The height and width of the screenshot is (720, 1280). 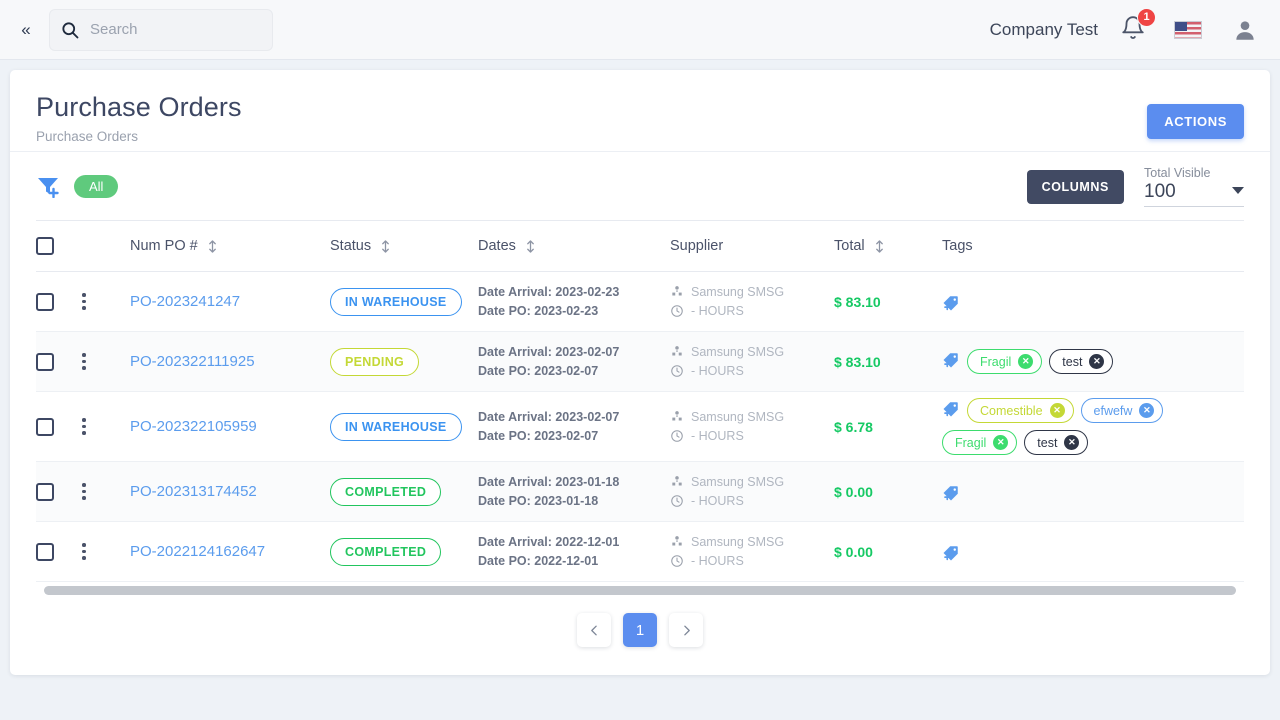 What do you see at coordinates (888, 301) in the screenshot?
I see `row-total-cell: $ 83.10` at bounding box center [888, 301].